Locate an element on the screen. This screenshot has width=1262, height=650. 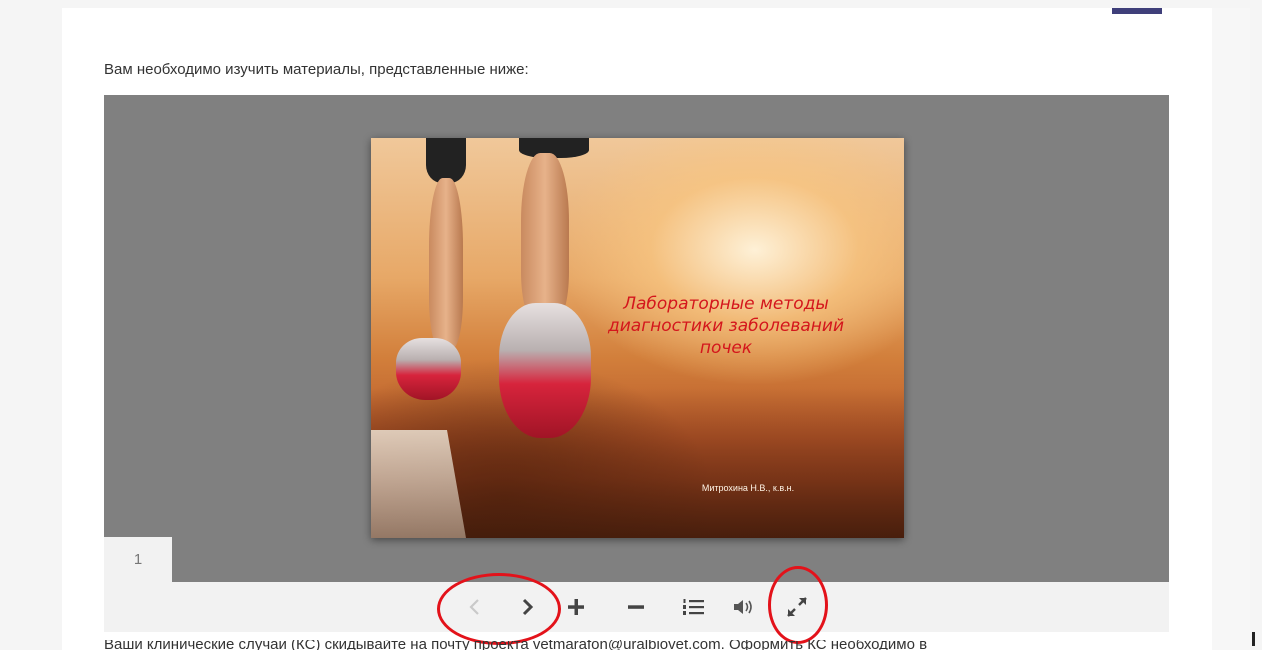
right-sidebar-strip is located at coordinates (1231, 329).